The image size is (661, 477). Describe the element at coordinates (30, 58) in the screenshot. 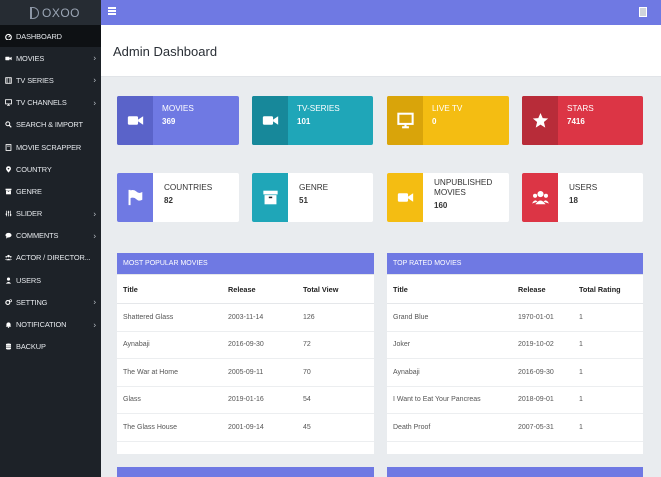

I see `sidebar-item-label: MOVIES` at that location.